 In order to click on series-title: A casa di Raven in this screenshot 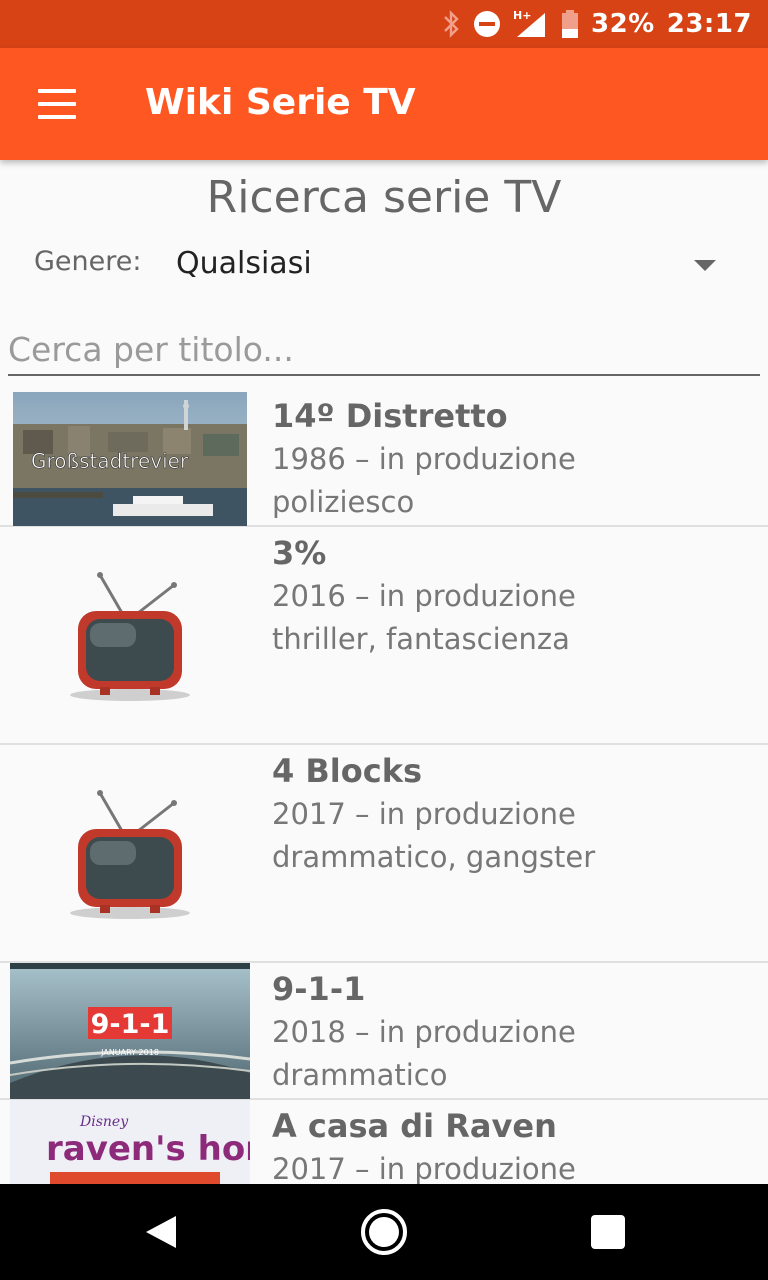, I will do `click(414, 1126)`.